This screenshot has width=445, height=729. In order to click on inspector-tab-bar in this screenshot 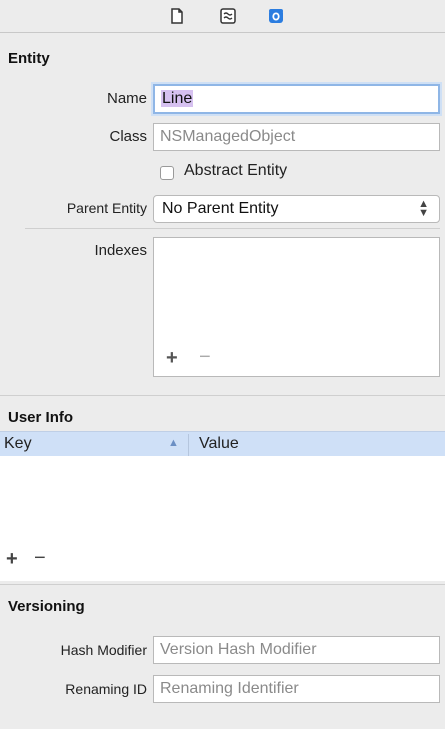, I will do `click(222, 16)`.